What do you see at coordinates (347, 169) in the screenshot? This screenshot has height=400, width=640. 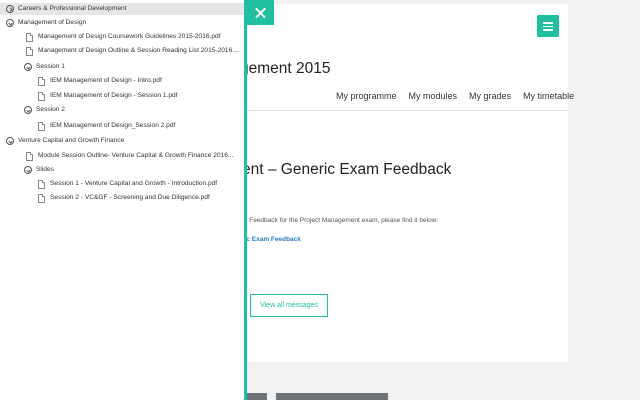 I see `message-title: ent – Generic Exam Feedback` at bounding box center [347, 169].